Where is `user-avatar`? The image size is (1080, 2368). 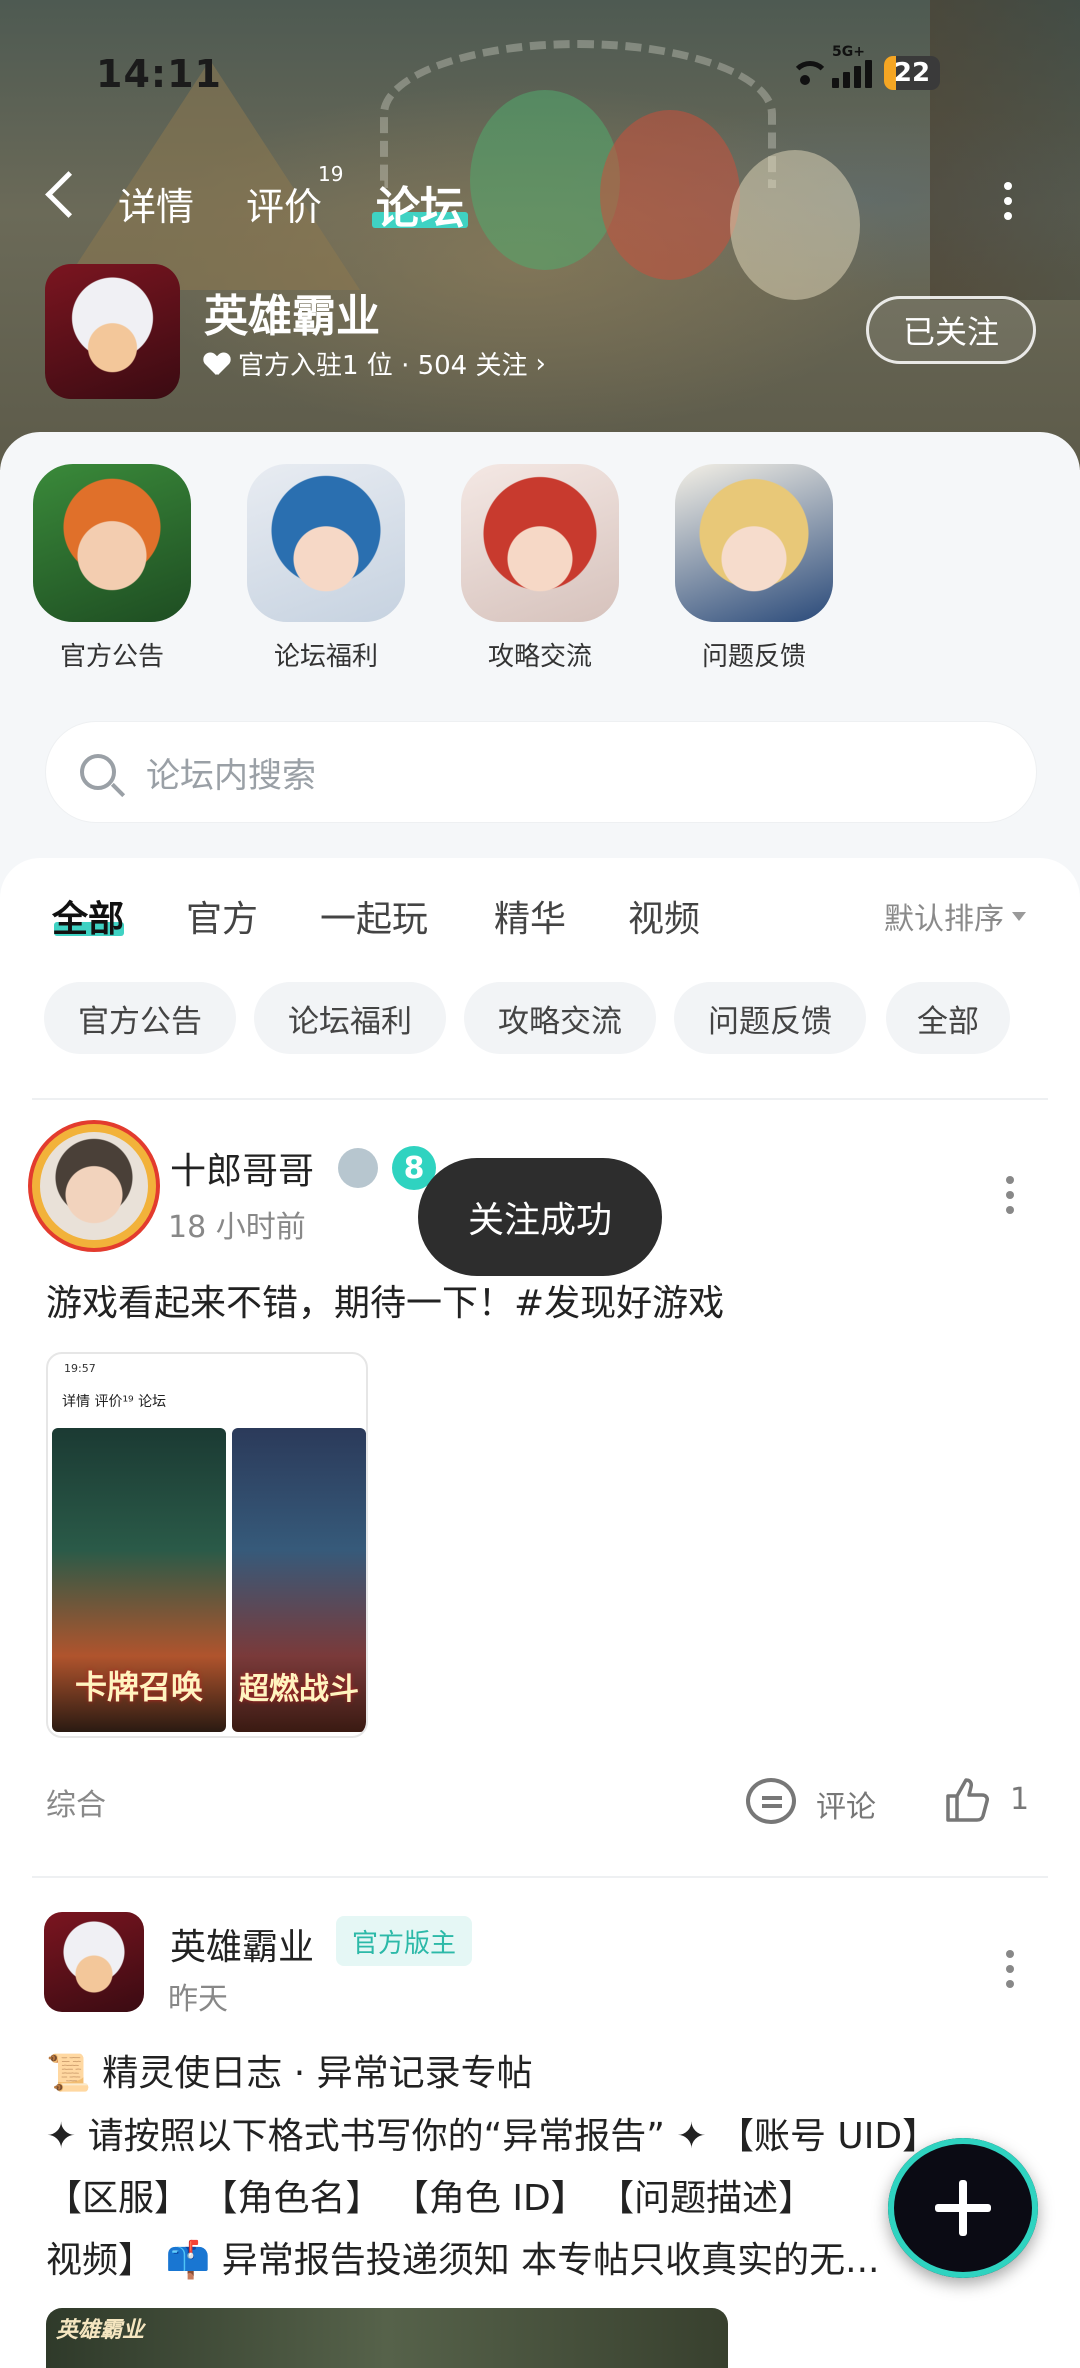 user-avatar is located at coordinates (94, 1186).